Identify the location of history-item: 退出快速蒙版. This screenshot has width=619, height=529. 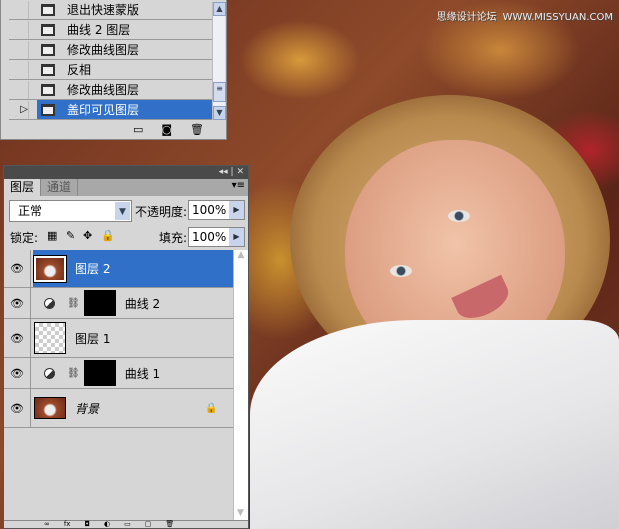
(110, 10).